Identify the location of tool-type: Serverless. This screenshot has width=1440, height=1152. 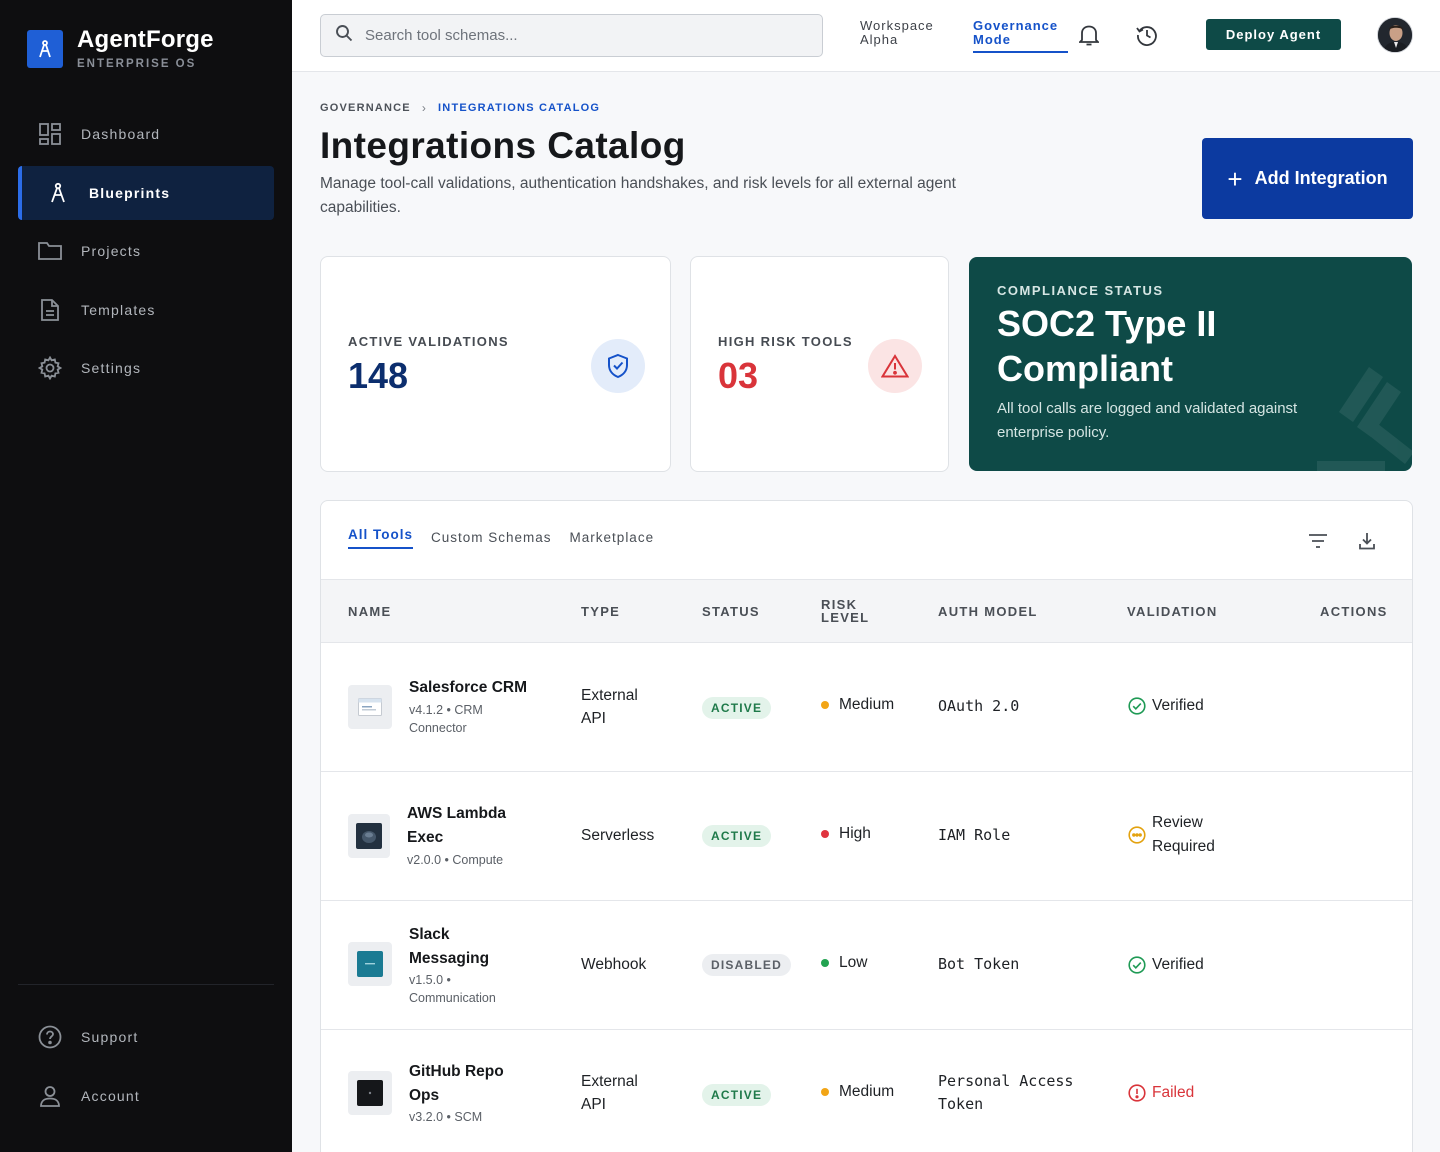
(618, 835).